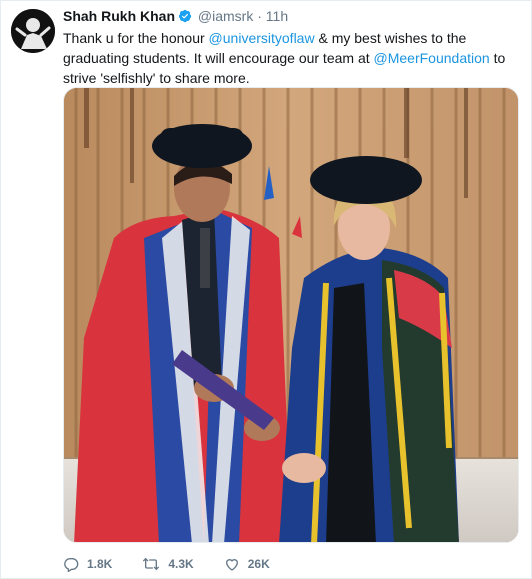 The height and width of the screenshot is (579, 532). I want to click on tweet-text-part: Thank u for the honour, so click(136, 38).